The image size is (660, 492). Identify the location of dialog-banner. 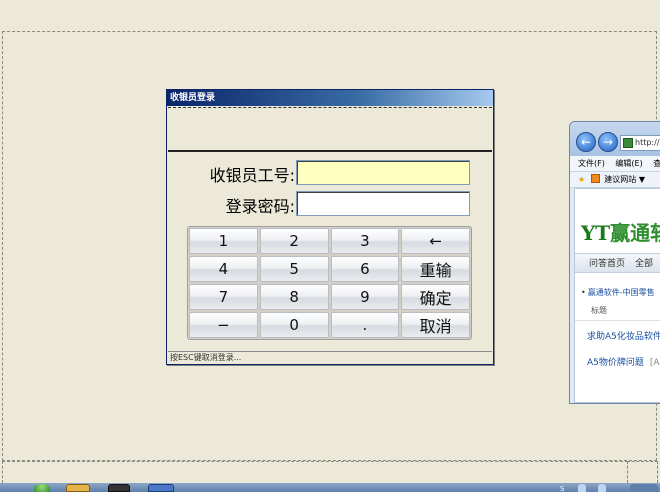
(330, 129).